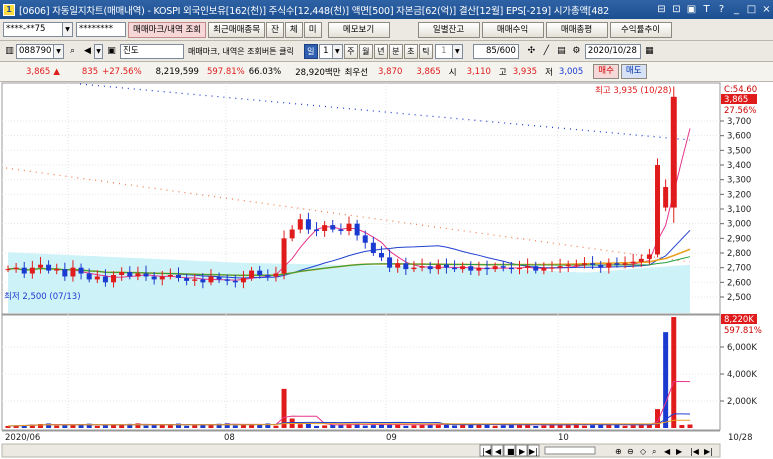  What do you see at coordinates (35, 51) in the screenshot?
I see `stock-code-field: 088790` at bounding box center [35, 51].